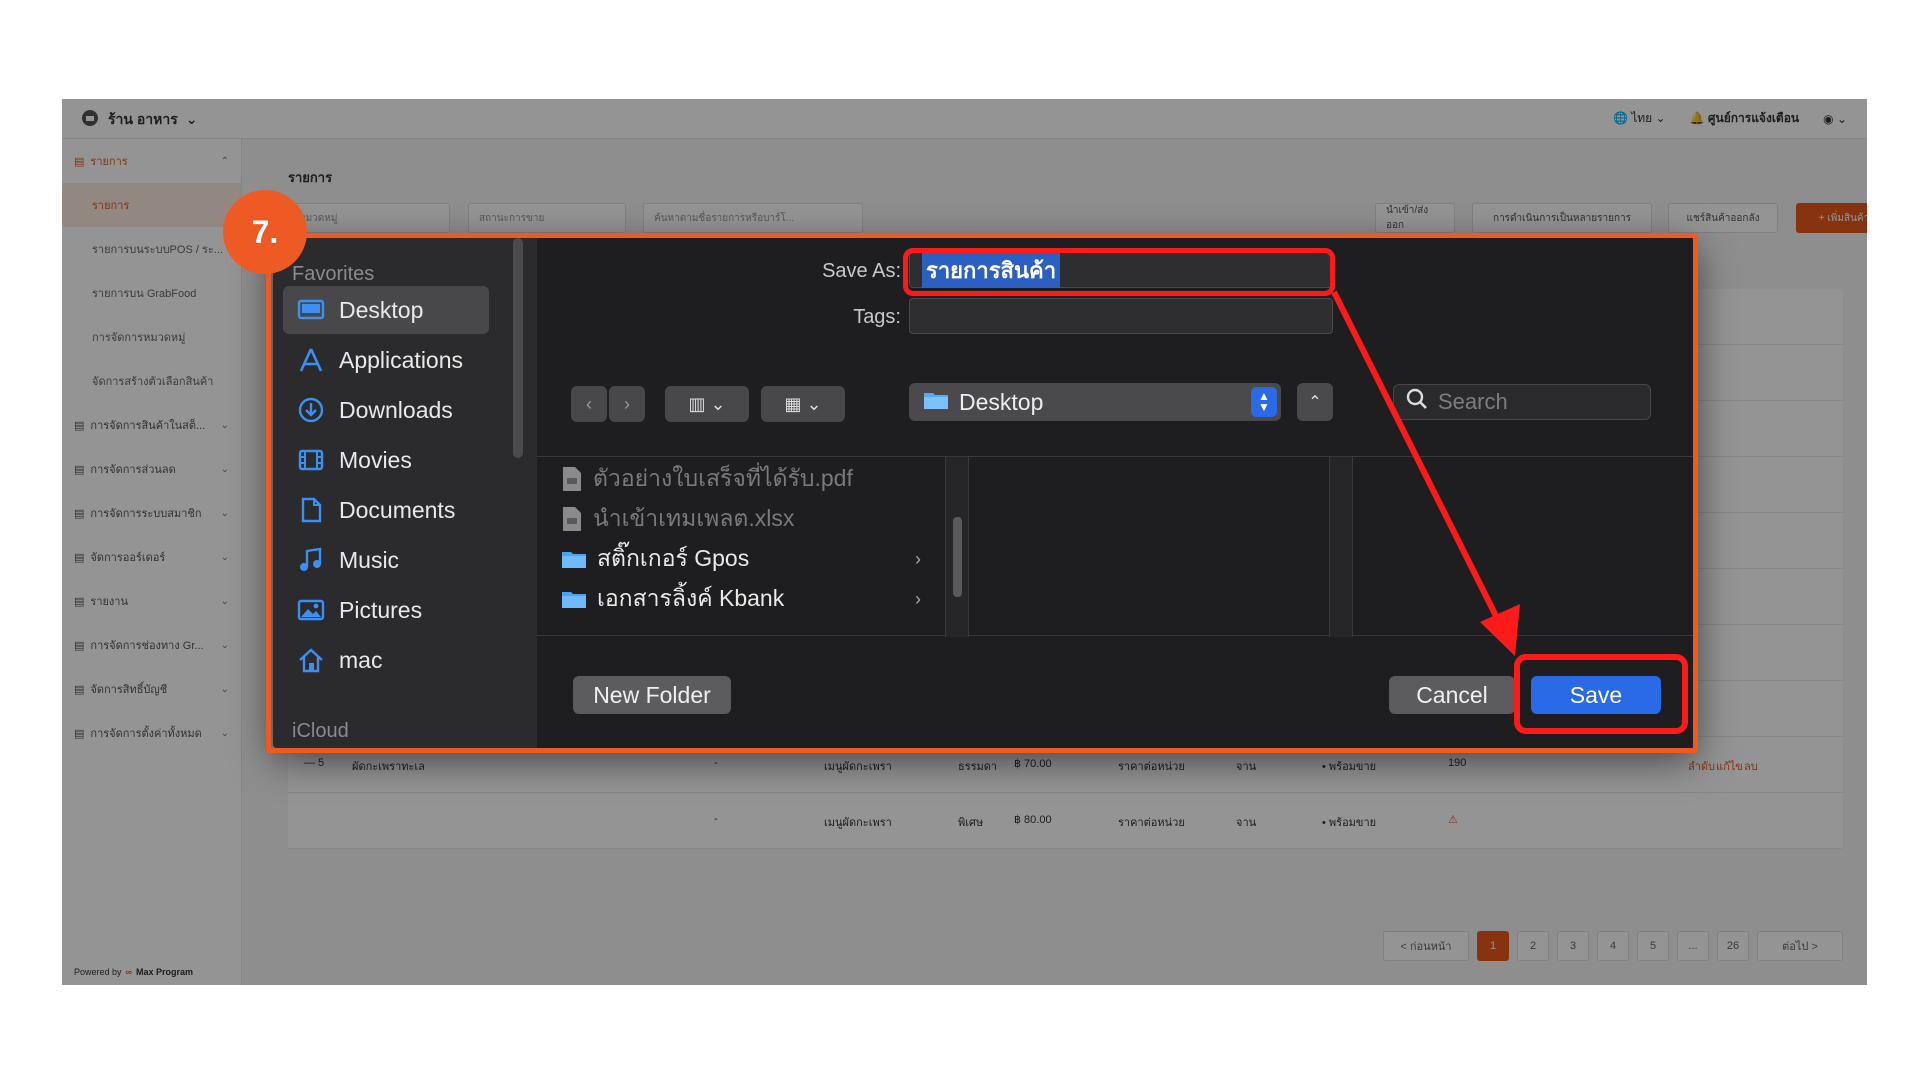 This screenshot has height=1080, width=1920. Describe the element at coordinates (265, 232) in the screenshot. I see `step-number-badge: 7.` at that location.